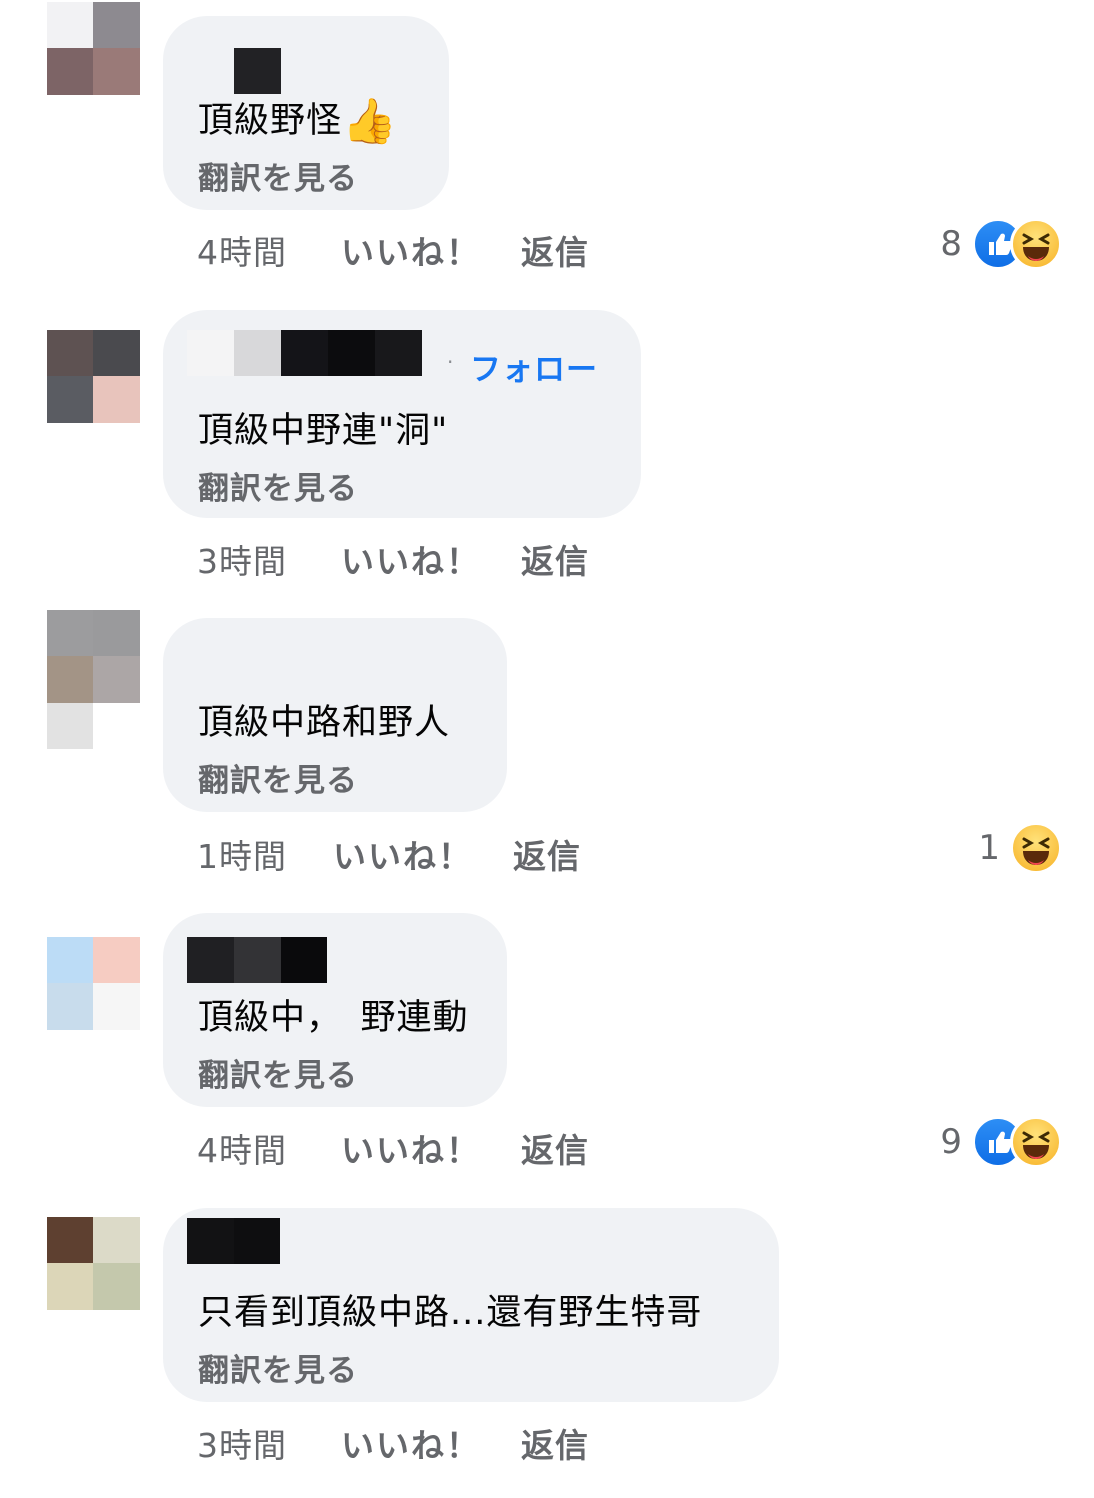 This screenshot has height=1498, width=1094. What do you see at coordinates (298, 121) in the screenshot?
I see `comment-text: 頂級野怪👍` at bounding box center [298, 121].